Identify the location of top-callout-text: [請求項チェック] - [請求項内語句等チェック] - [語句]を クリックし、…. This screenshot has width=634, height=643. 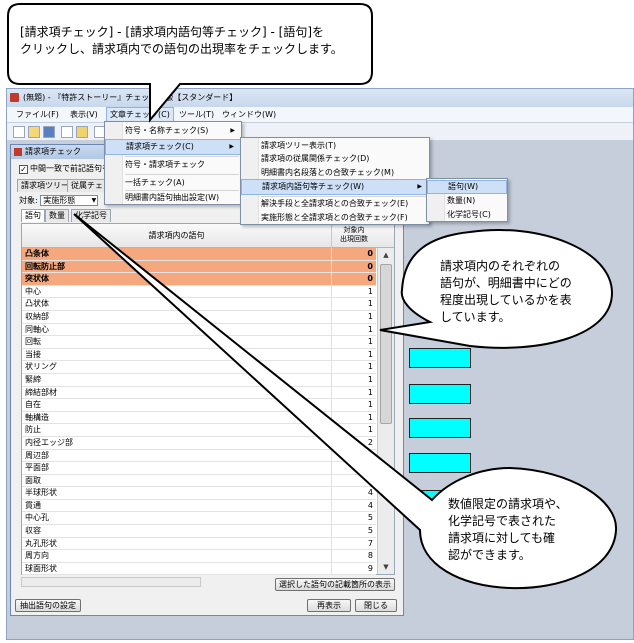
(181, 41).